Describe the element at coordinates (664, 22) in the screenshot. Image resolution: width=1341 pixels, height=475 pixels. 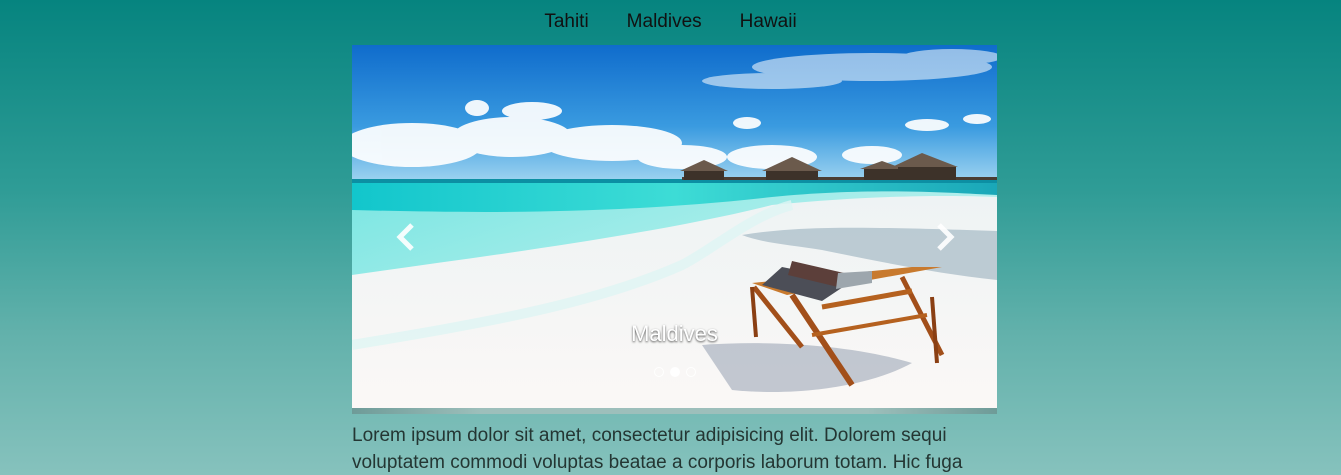
I see `nav-item-maldives: Maldives` at that location.